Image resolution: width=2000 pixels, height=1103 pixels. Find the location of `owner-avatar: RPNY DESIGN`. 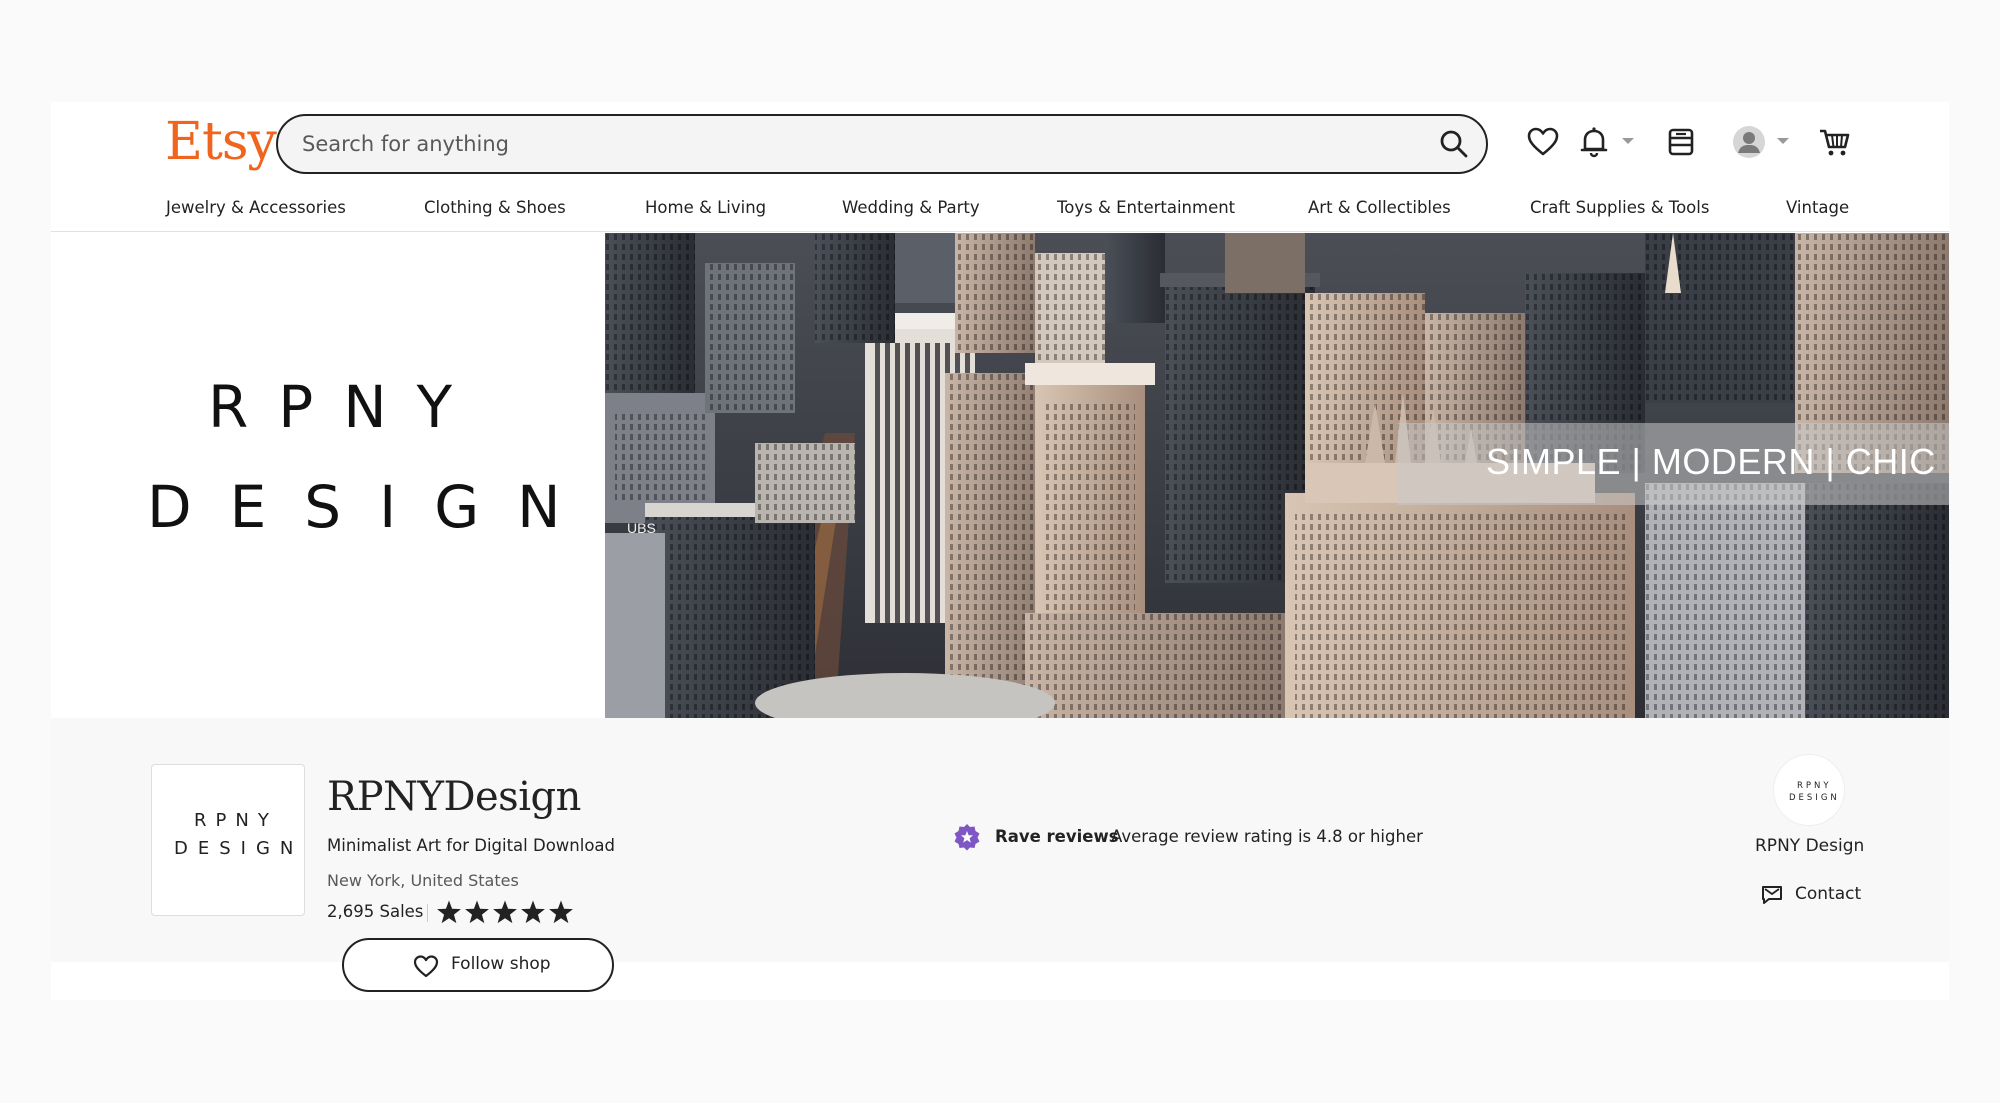

owner-avatar: RPNY DESIGN is located at coordinates (1809, 790).